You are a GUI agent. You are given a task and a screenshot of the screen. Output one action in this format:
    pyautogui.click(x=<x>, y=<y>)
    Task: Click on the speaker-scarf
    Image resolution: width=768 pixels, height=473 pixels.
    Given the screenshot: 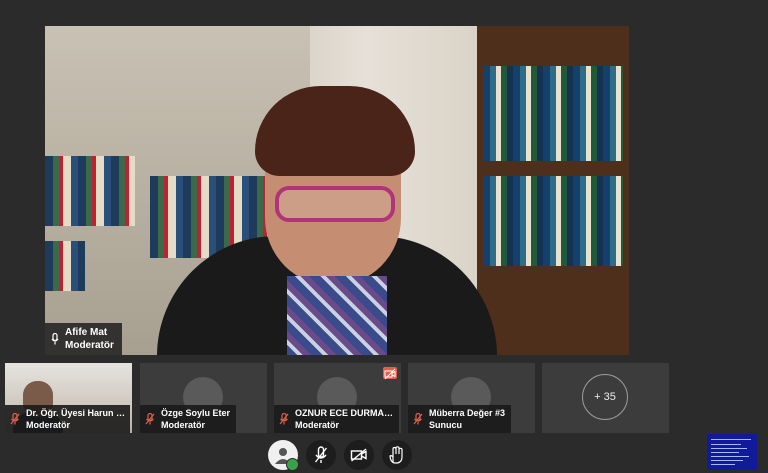 What is the action you would take?
    pyautogui.click(x=337, y=315)
    